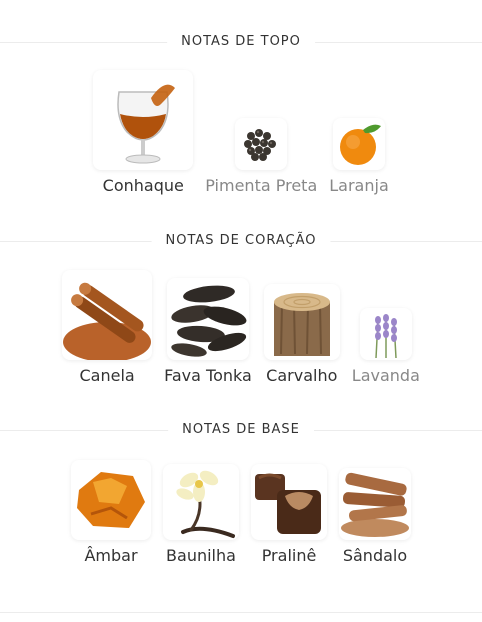 The image size is (482, 622). I want to click on note-carvalho: Carvalho, so click(301, 334).